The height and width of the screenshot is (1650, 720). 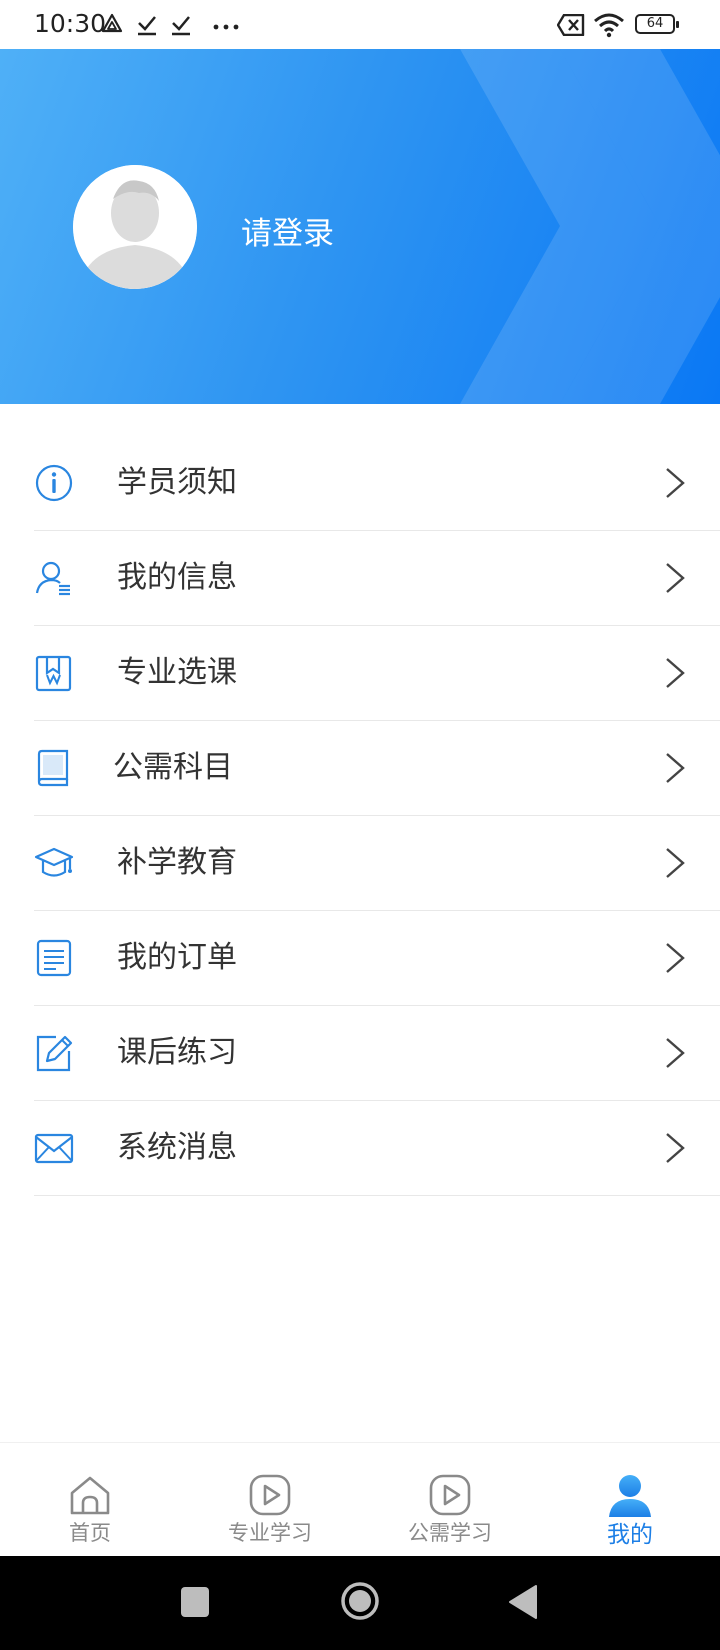 I want to click on menu-item-label: 系统消息, so click(x=177, y=1147).